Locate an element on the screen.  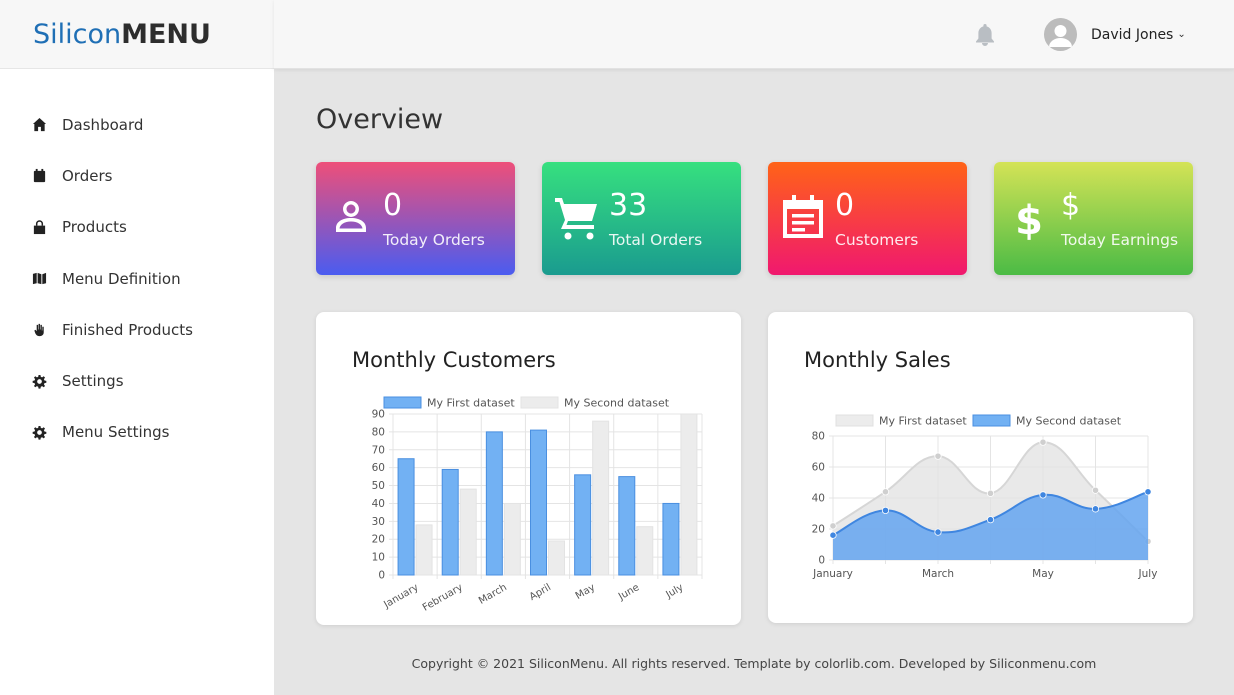
sidebar-item-label: Products is located at coordinates (94, 227).